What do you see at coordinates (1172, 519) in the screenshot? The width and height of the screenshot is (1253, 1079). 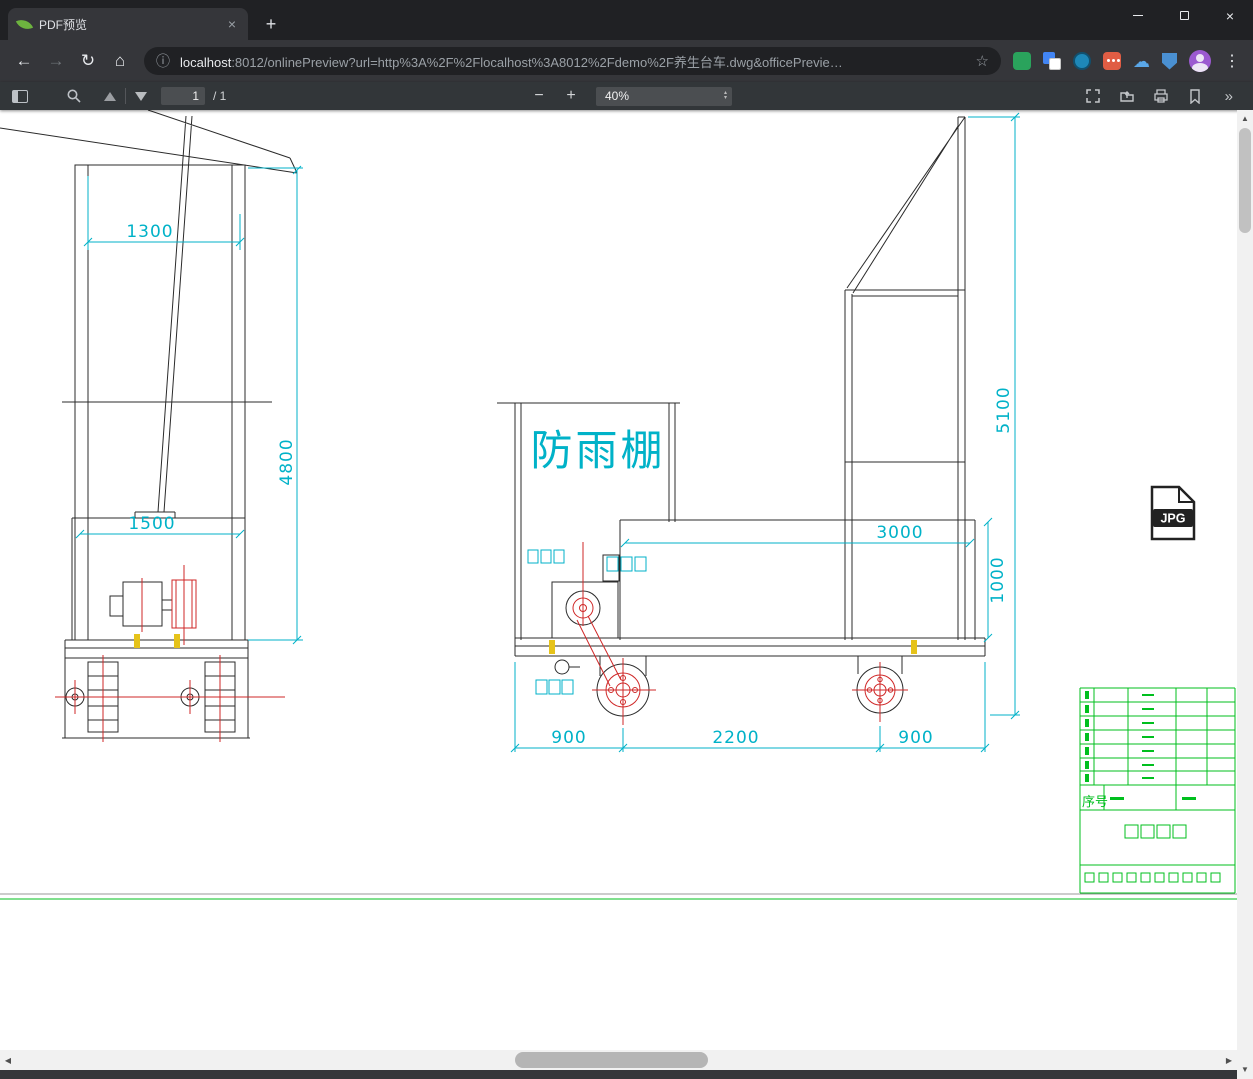 I see `jpg-badge-label: JPG` at bounding box center [1172, 519].